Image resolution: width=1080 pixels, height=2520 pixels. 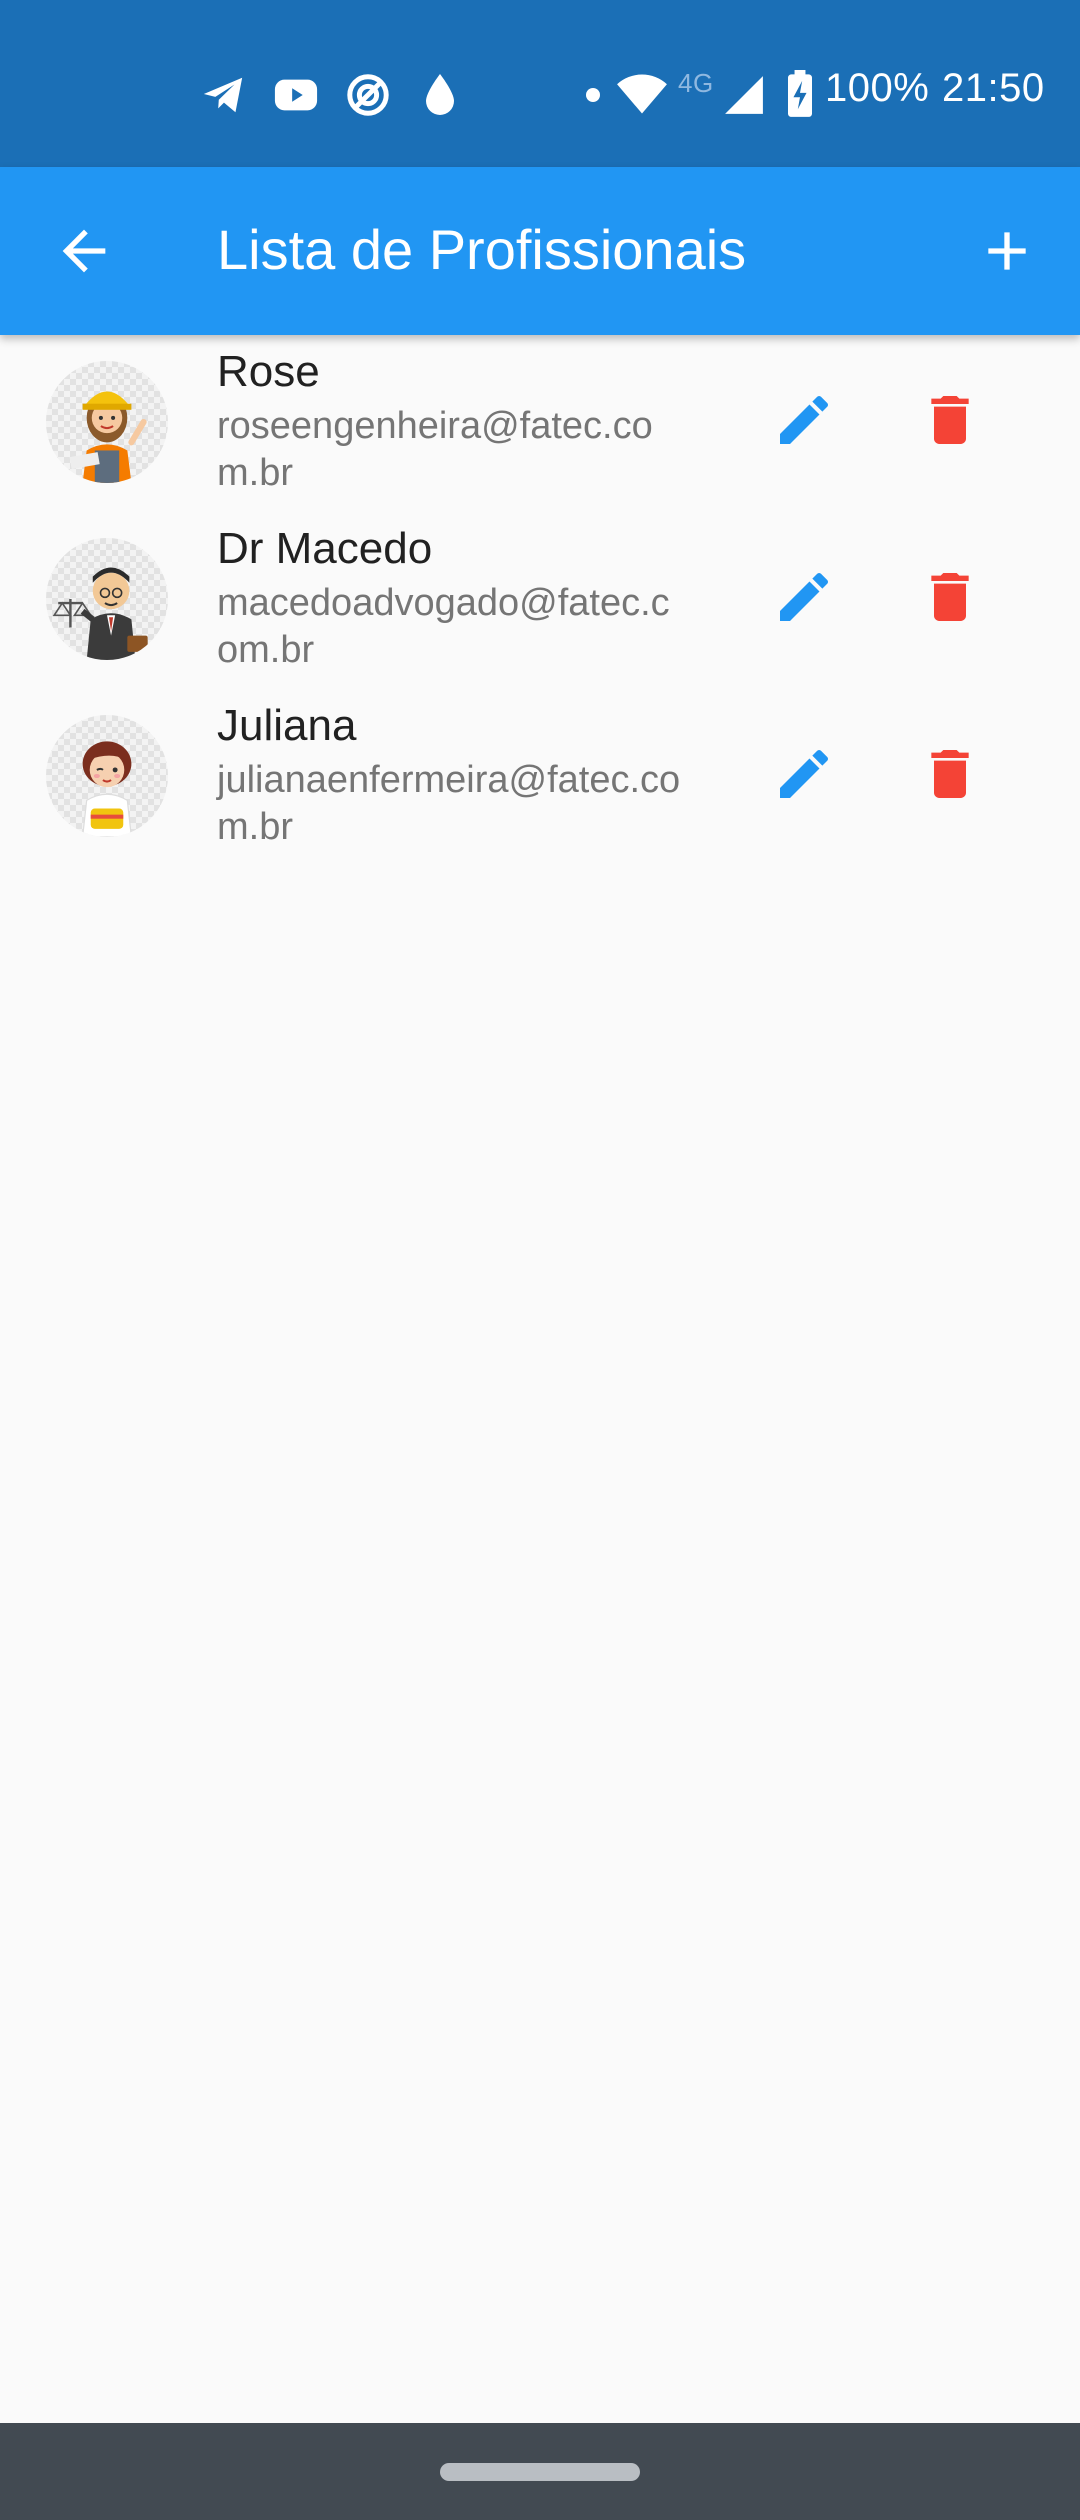 What do you see at coordinates (368, 95) in the screenshot?
I see `app-icon` at bounding box center [368, 95].